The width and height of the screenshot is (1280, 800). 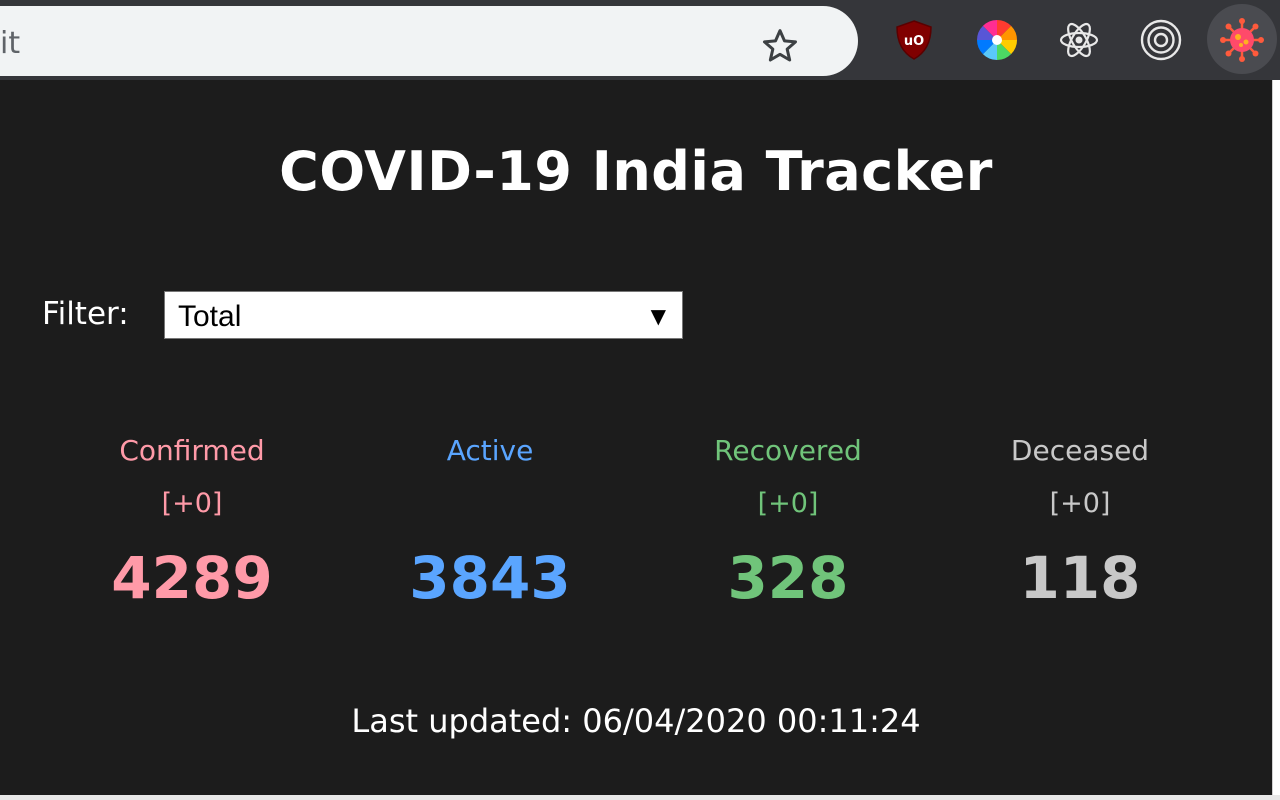 I want to click on stat-deceased: Deceased [+0] 118, so click(x=1080, y=517).